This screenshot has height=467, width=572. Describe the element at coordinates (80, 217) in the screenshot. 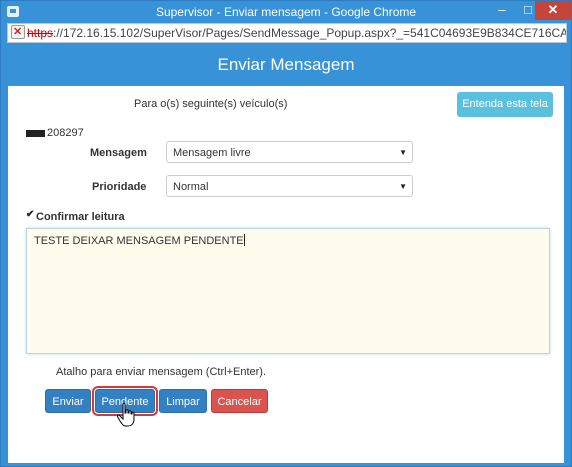

I see `confirm-read-label: Confirmar leitura` at that location.